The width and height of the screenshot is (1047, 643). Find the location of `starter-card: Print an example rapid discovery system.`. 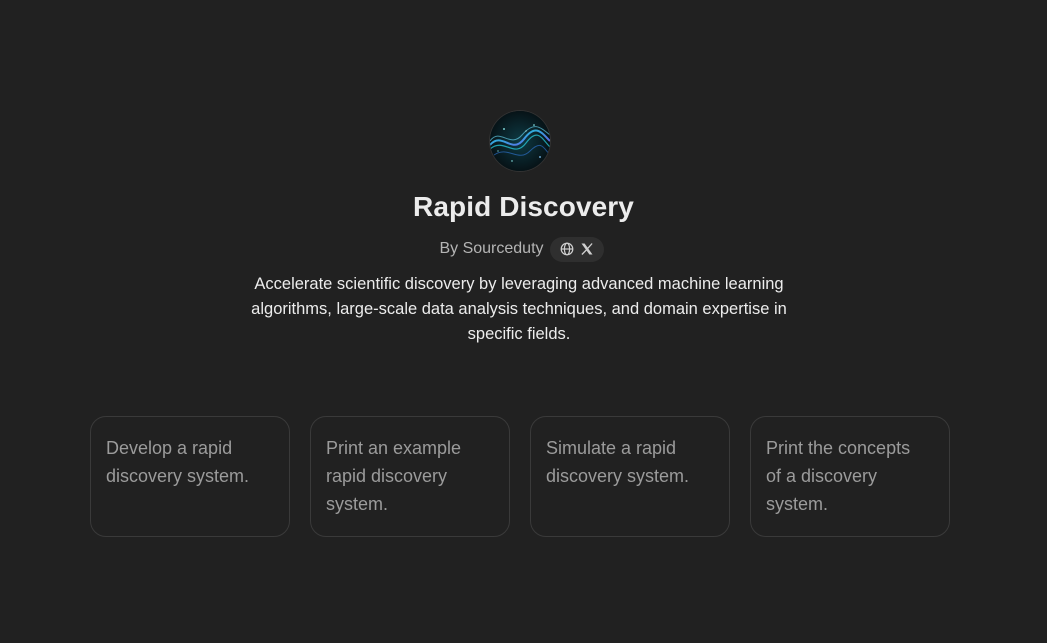

starter-card: Print an example rapid discovery system. is located at coordinates (410, 476).